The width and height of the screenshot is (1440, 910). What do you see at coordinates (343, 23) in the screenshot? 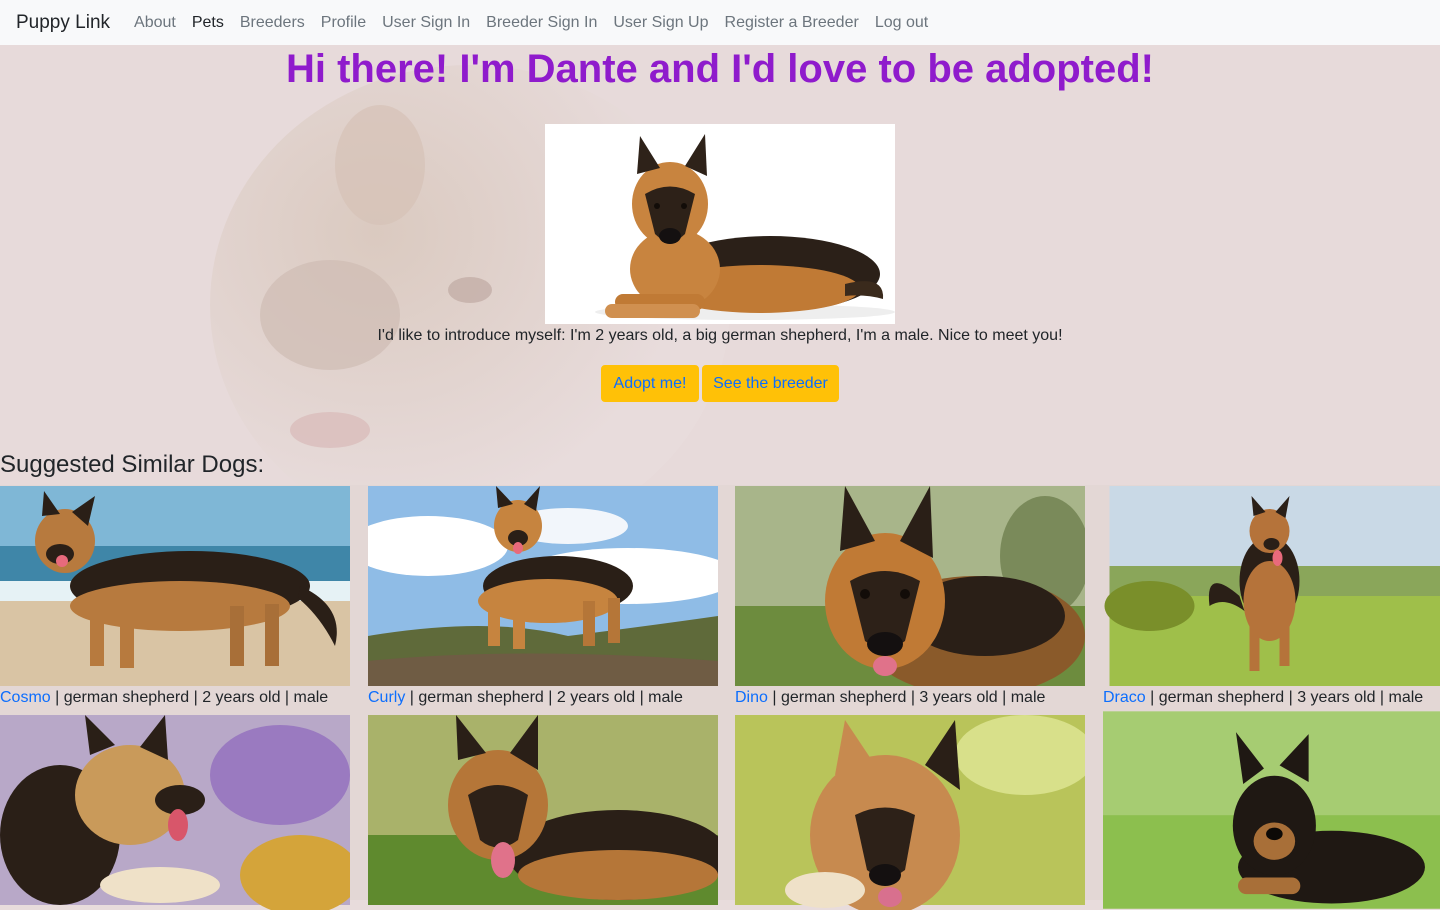
I see `nav-profile: Profile` at bounding box center [343, 23].